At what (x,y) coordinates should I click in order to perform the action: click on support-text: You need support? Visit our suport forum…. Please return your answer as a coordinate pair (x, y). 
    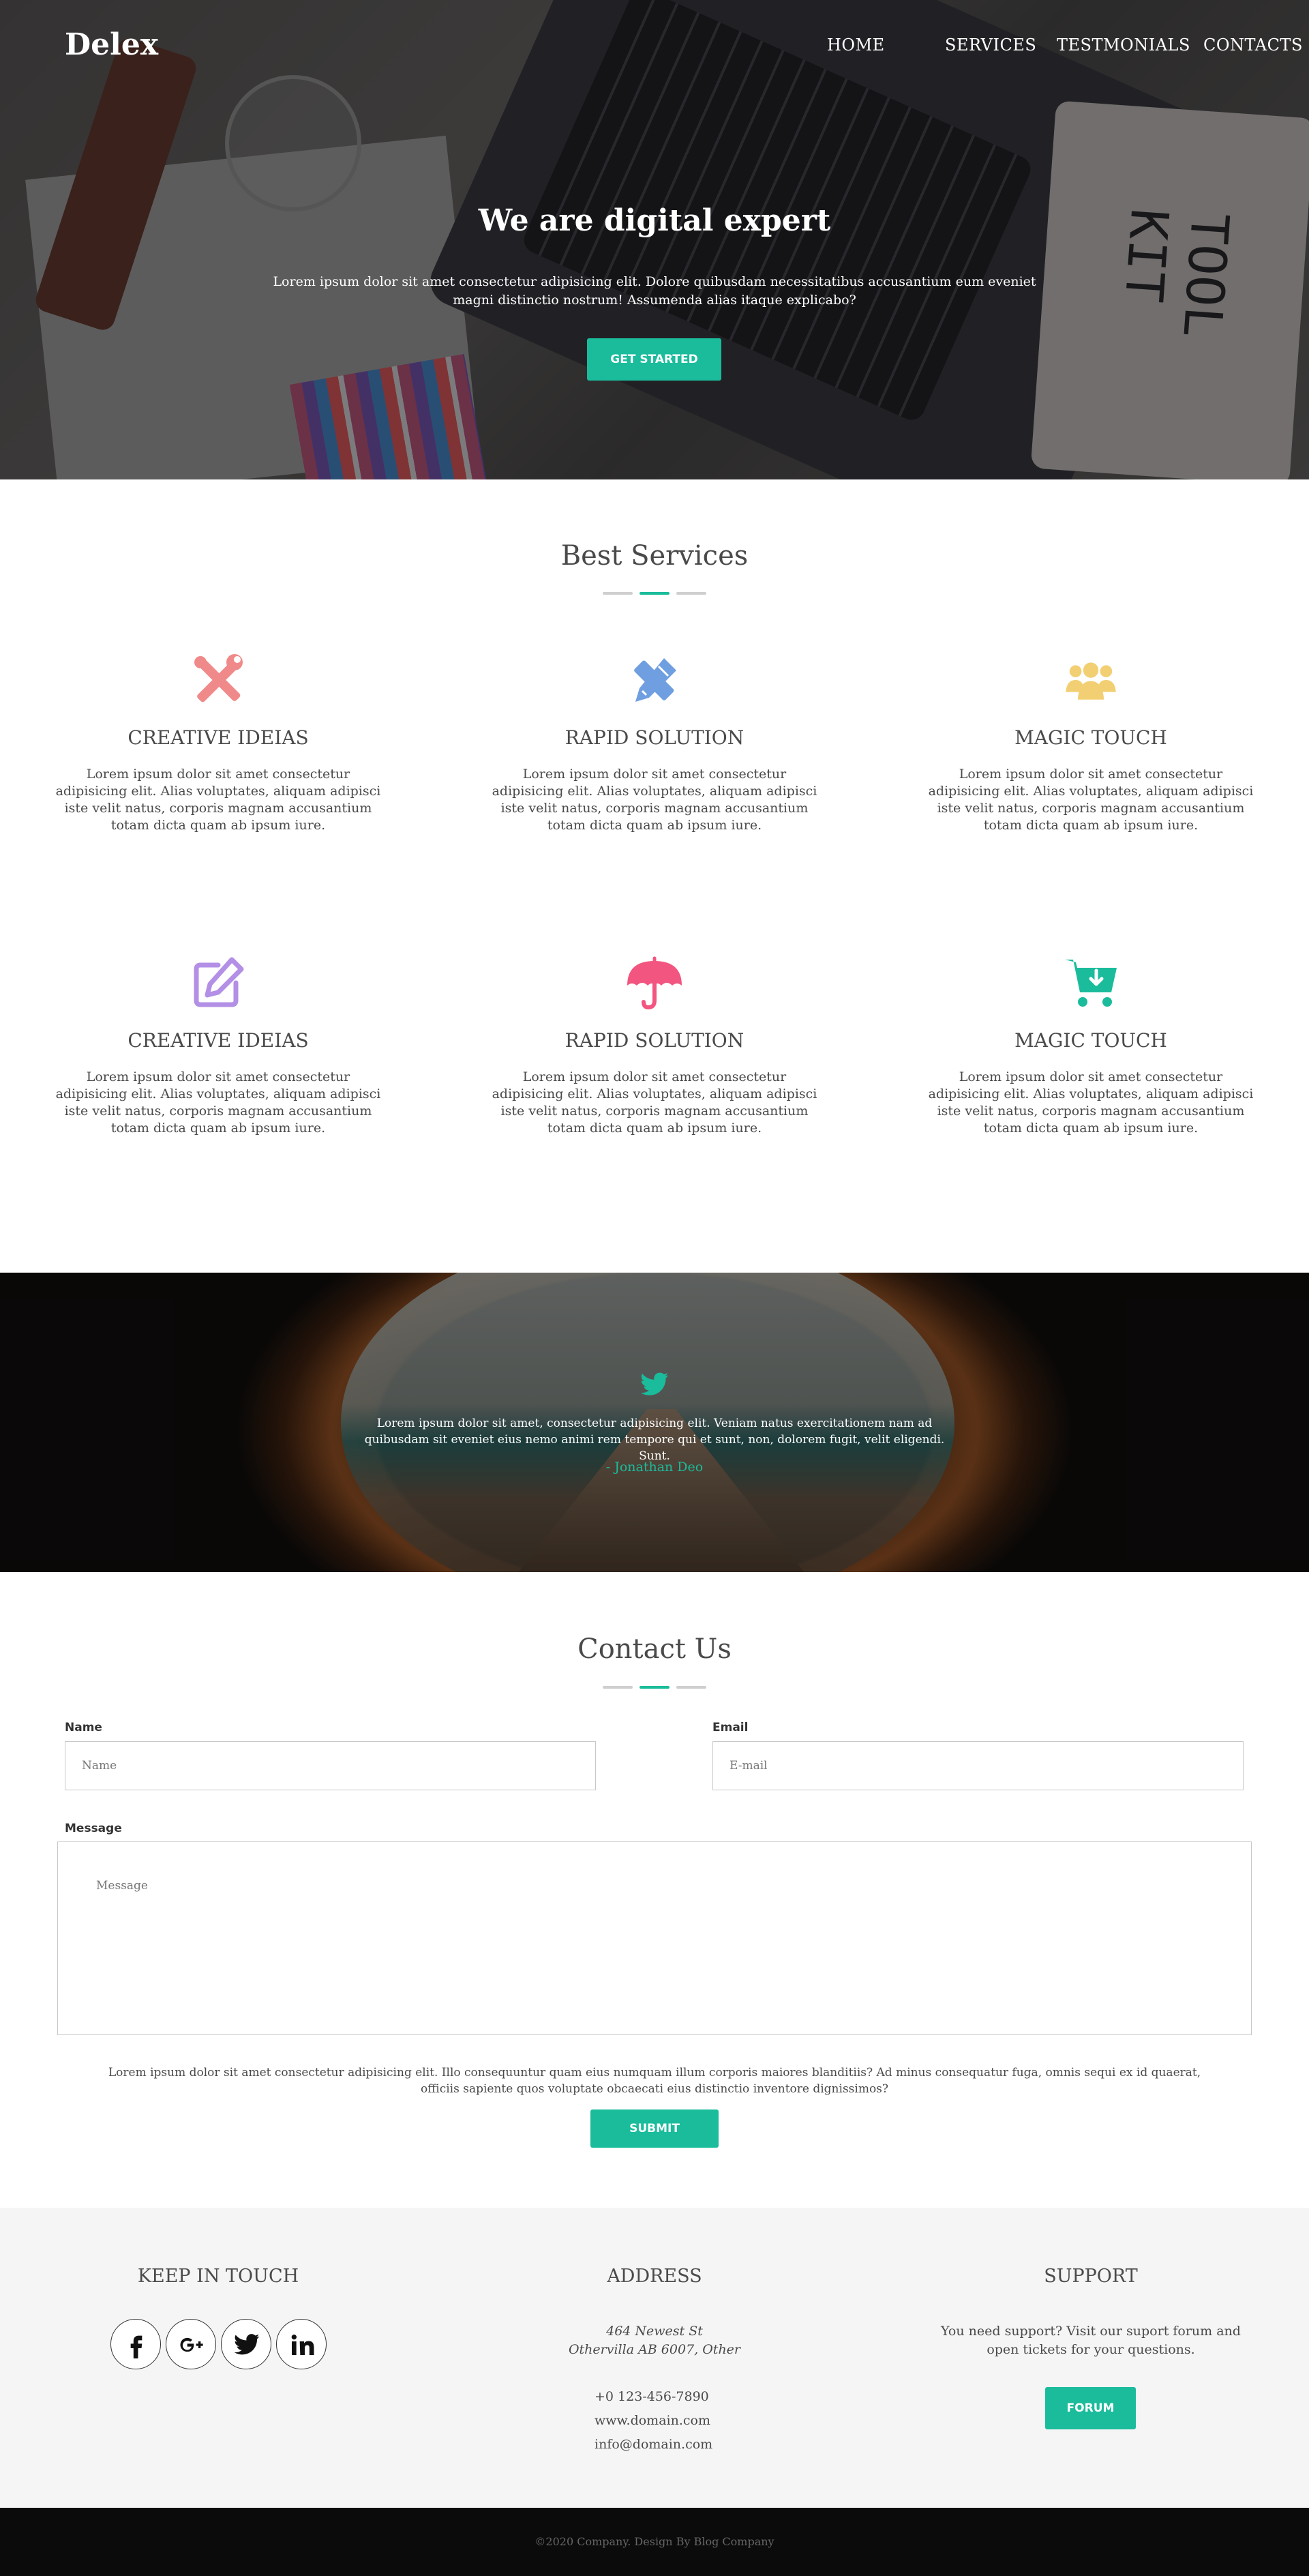
    Looking at the image, I should click on (1091, 2340).